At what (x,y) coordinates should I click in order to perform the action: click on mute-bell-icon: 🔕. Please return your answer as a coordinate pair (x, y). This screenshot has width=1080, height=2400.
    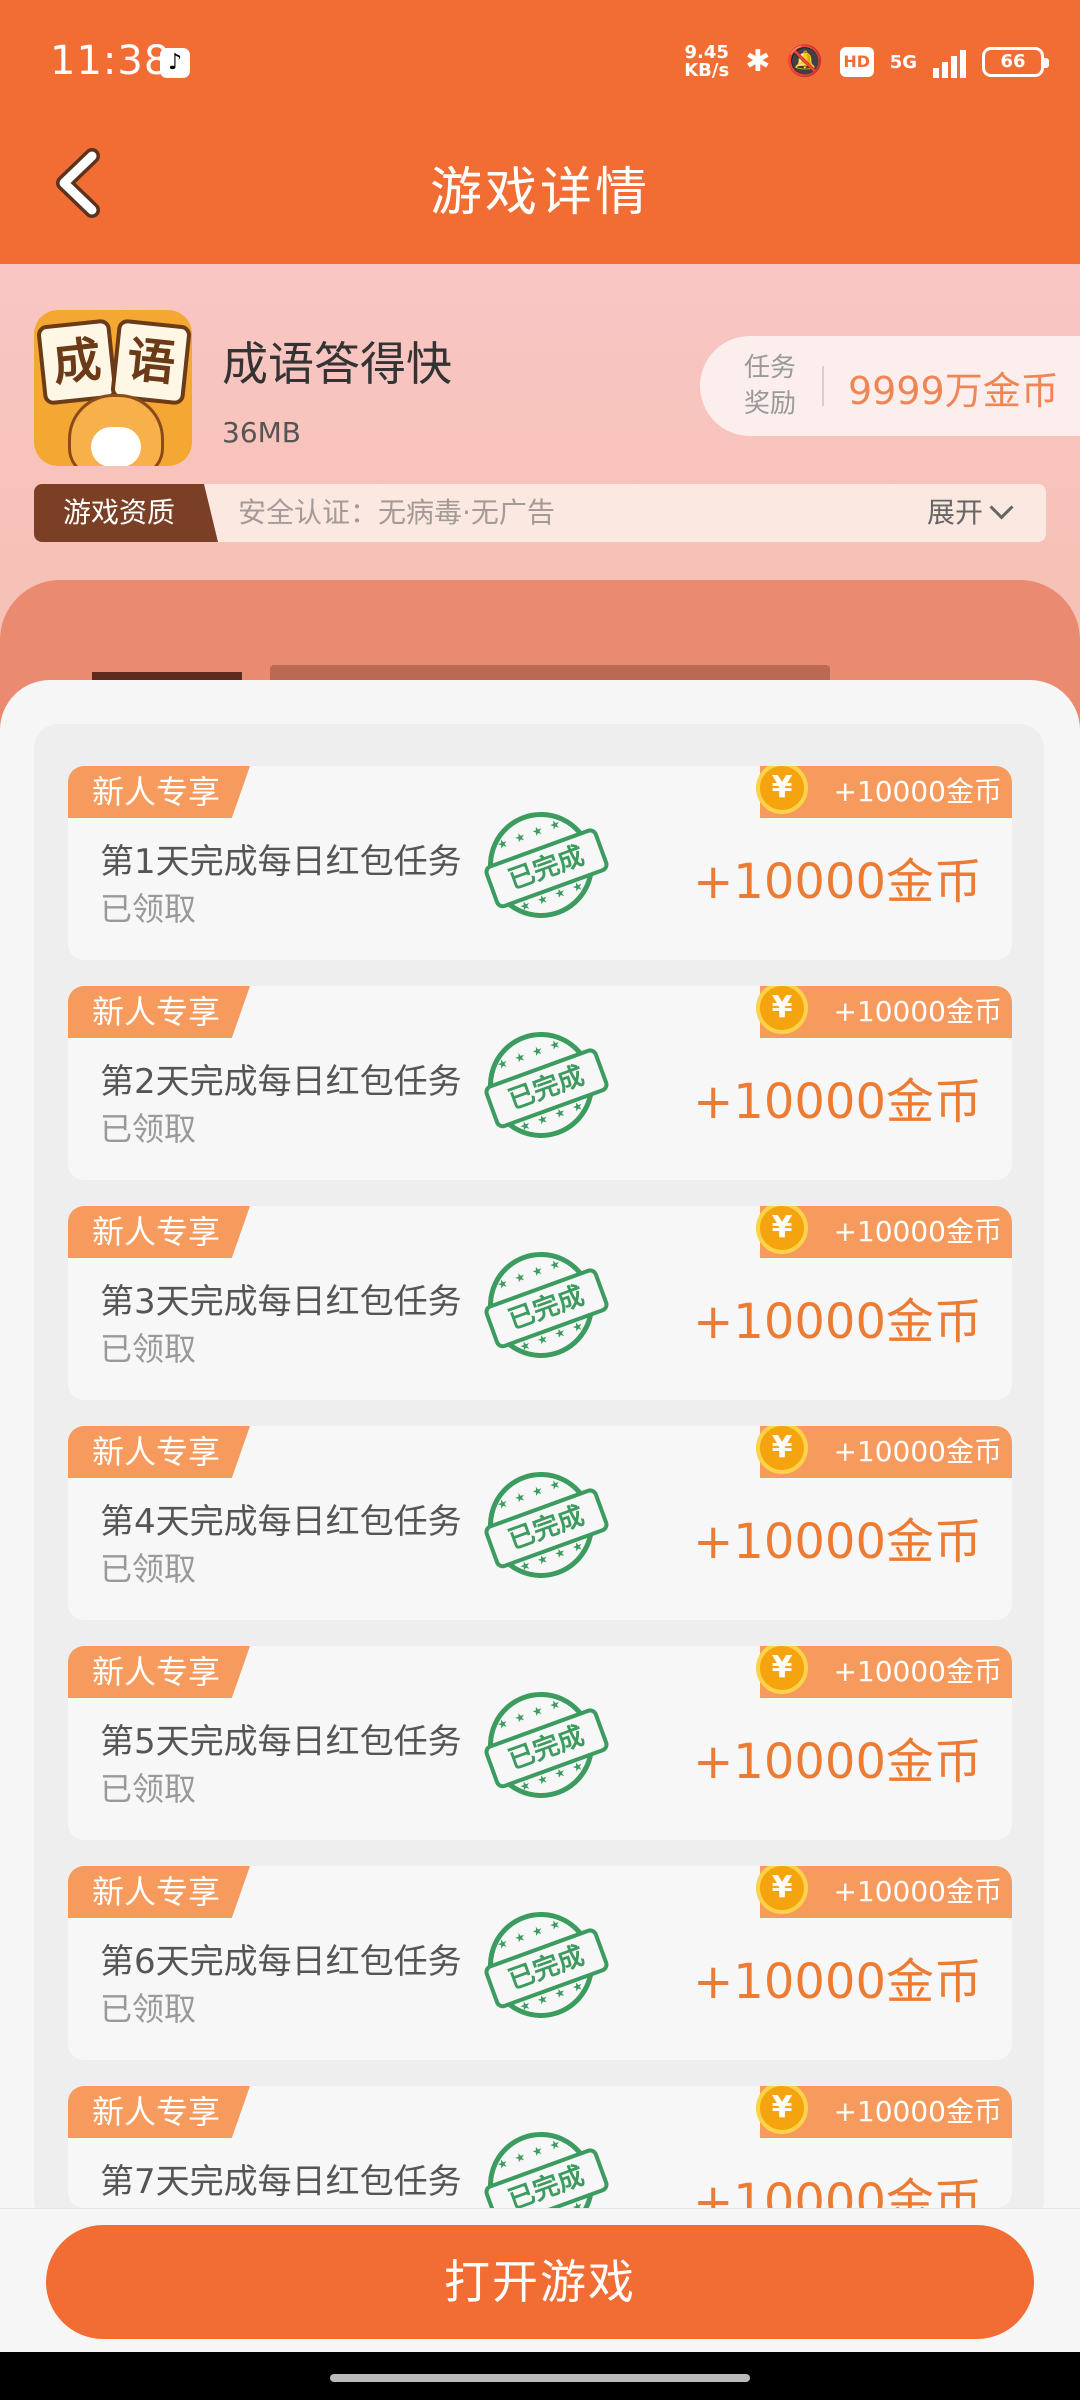
    Looking at the image, I should click on (805, 61).